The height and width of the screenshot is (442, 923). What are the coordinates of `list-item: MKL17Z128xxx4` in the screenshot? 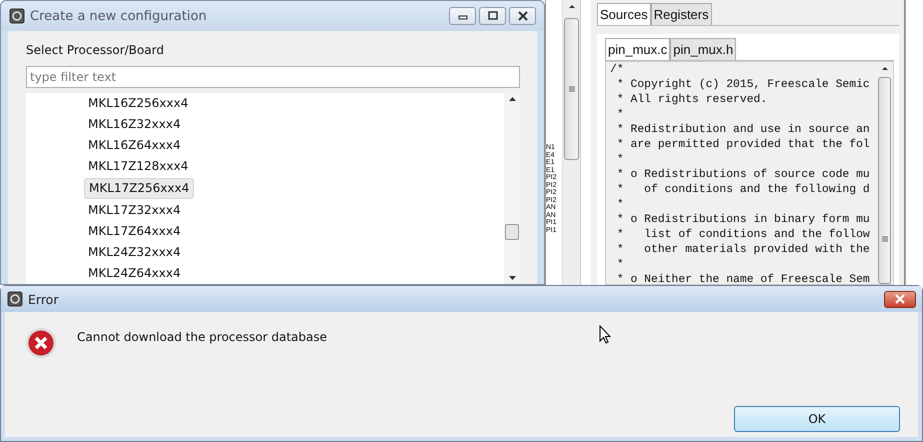 It's located at (138, 166).